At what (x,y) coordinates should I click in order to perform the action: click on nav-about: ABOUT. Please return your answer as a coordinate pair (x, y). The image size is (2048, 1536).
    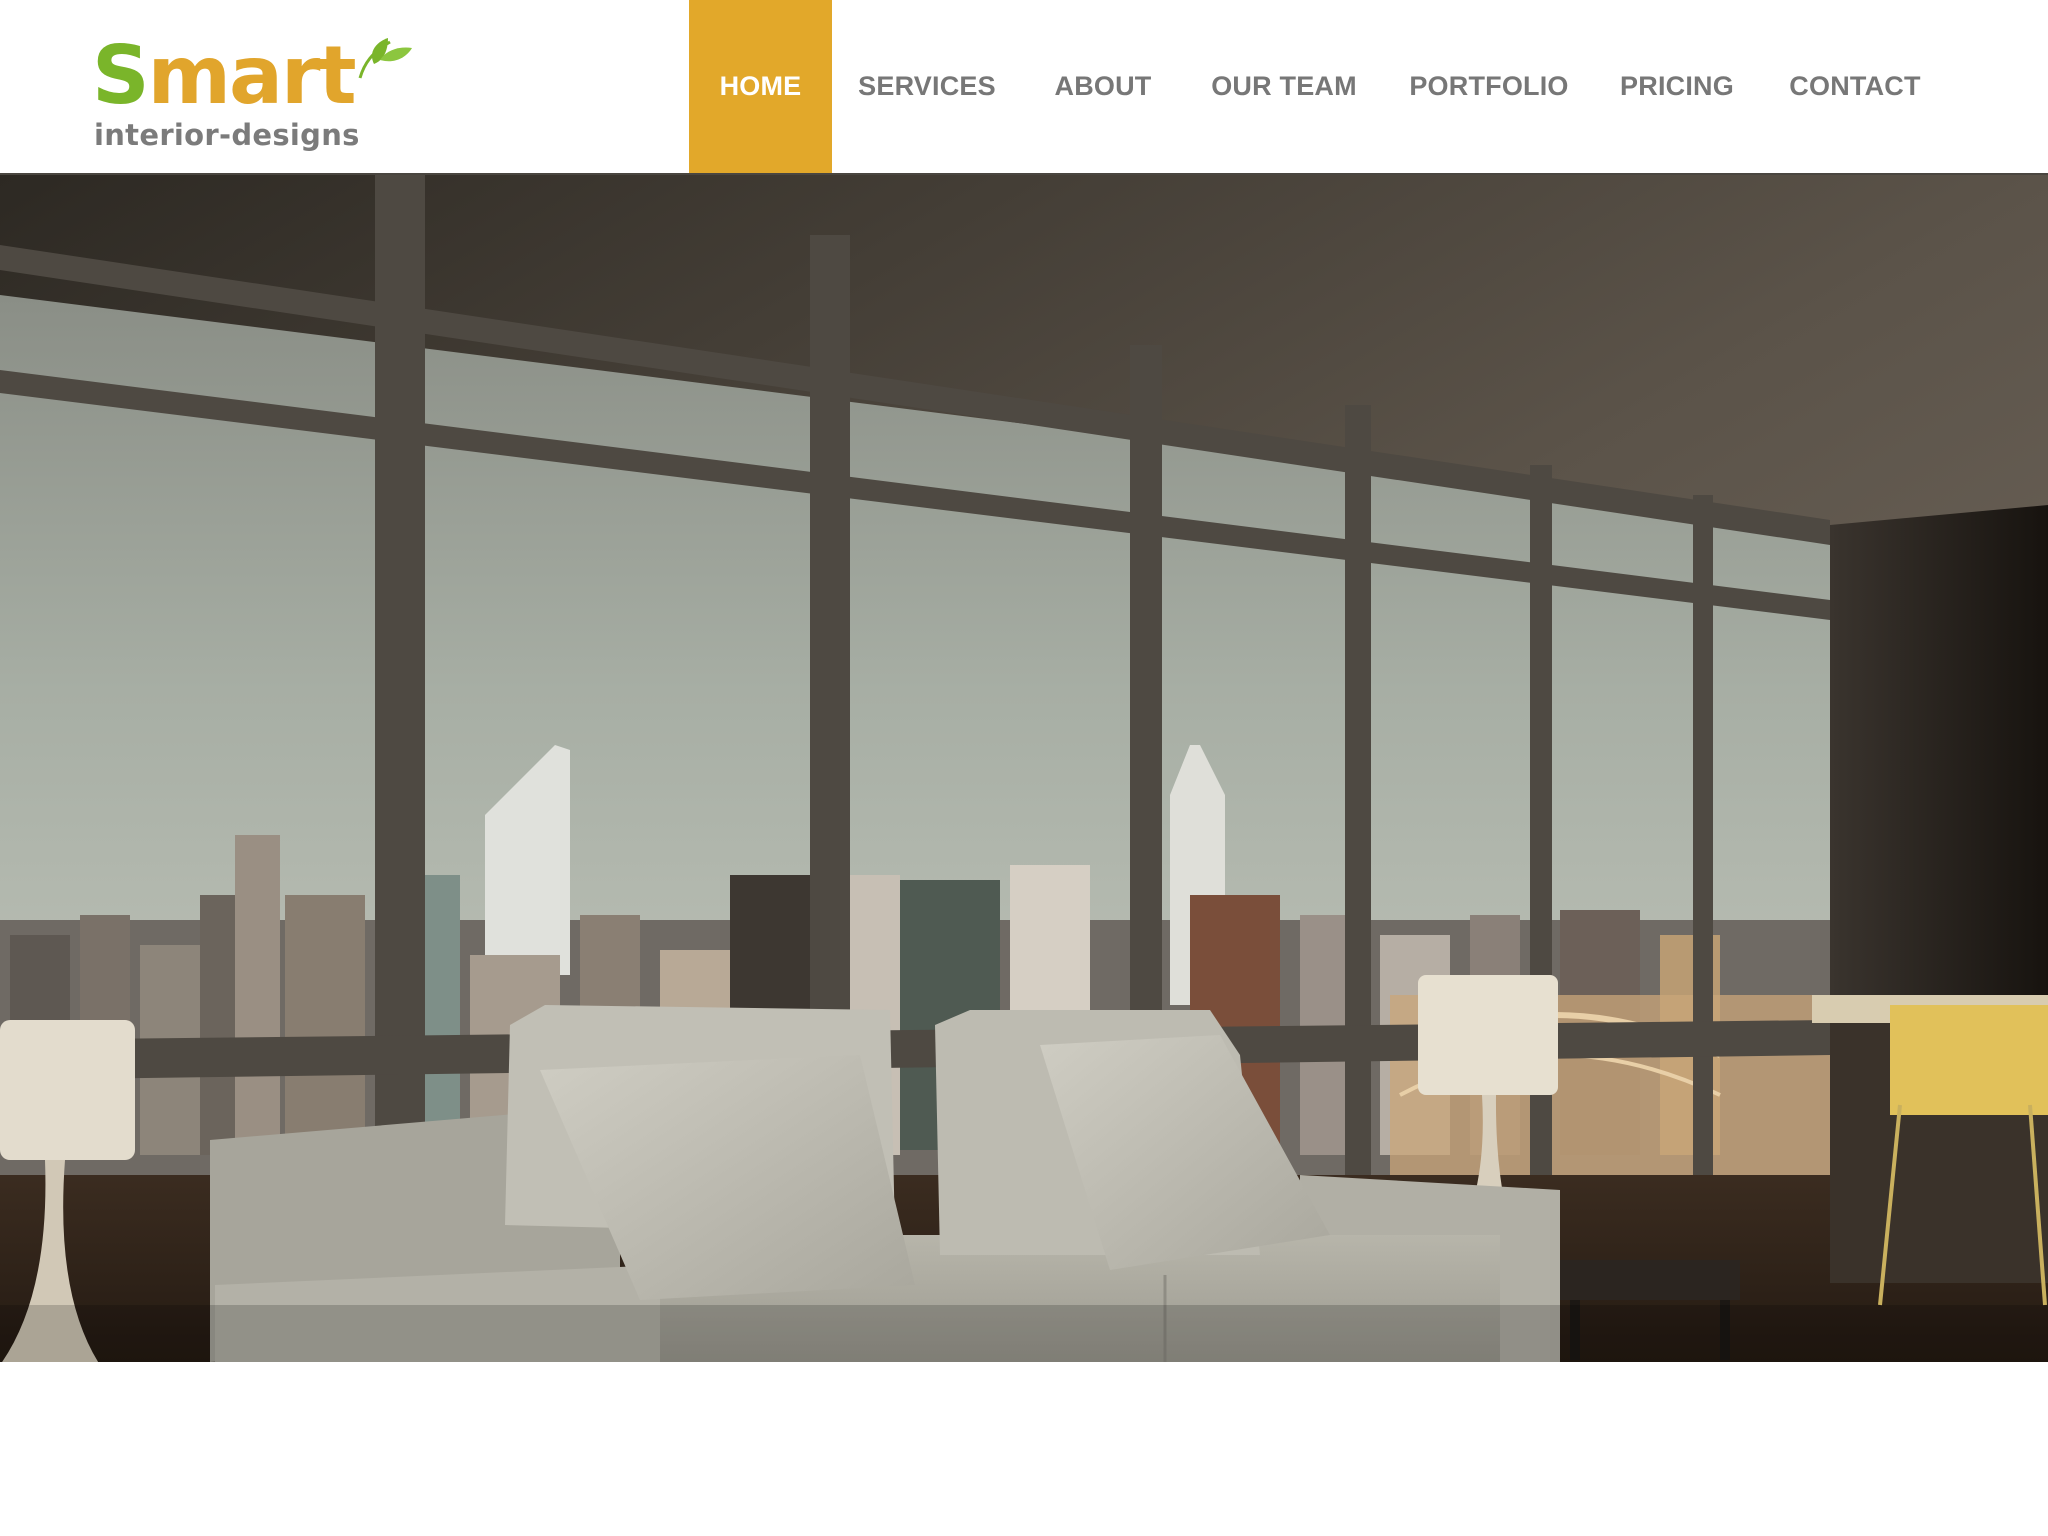
    Looking at the image, I should click on (1103, 86).